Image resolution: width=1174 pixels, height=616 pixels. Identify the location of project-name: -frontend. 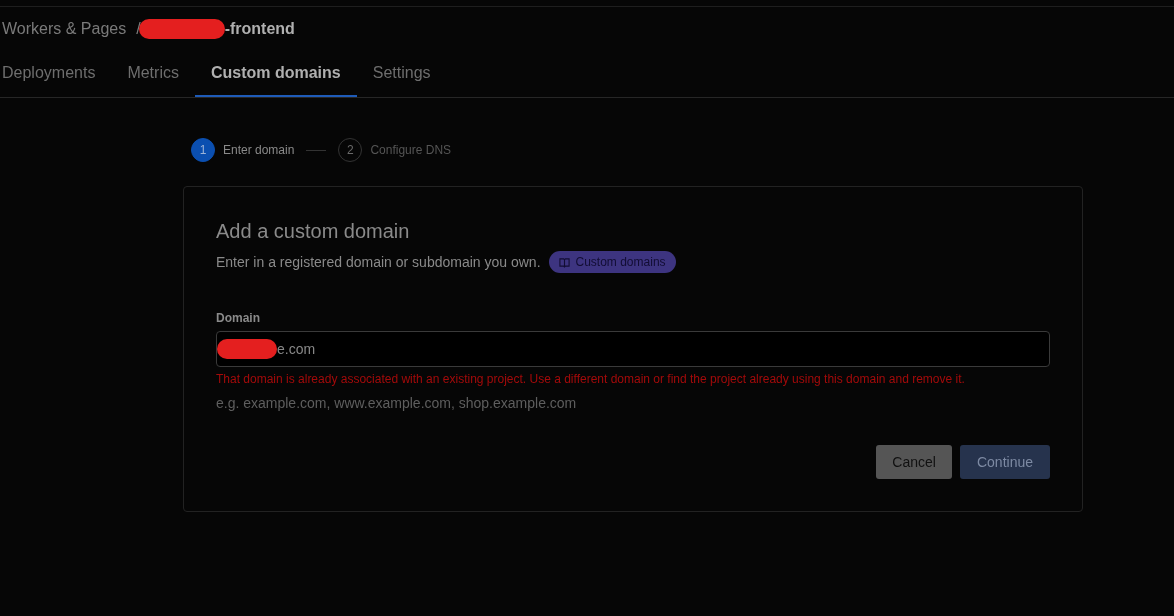
(259, 29).